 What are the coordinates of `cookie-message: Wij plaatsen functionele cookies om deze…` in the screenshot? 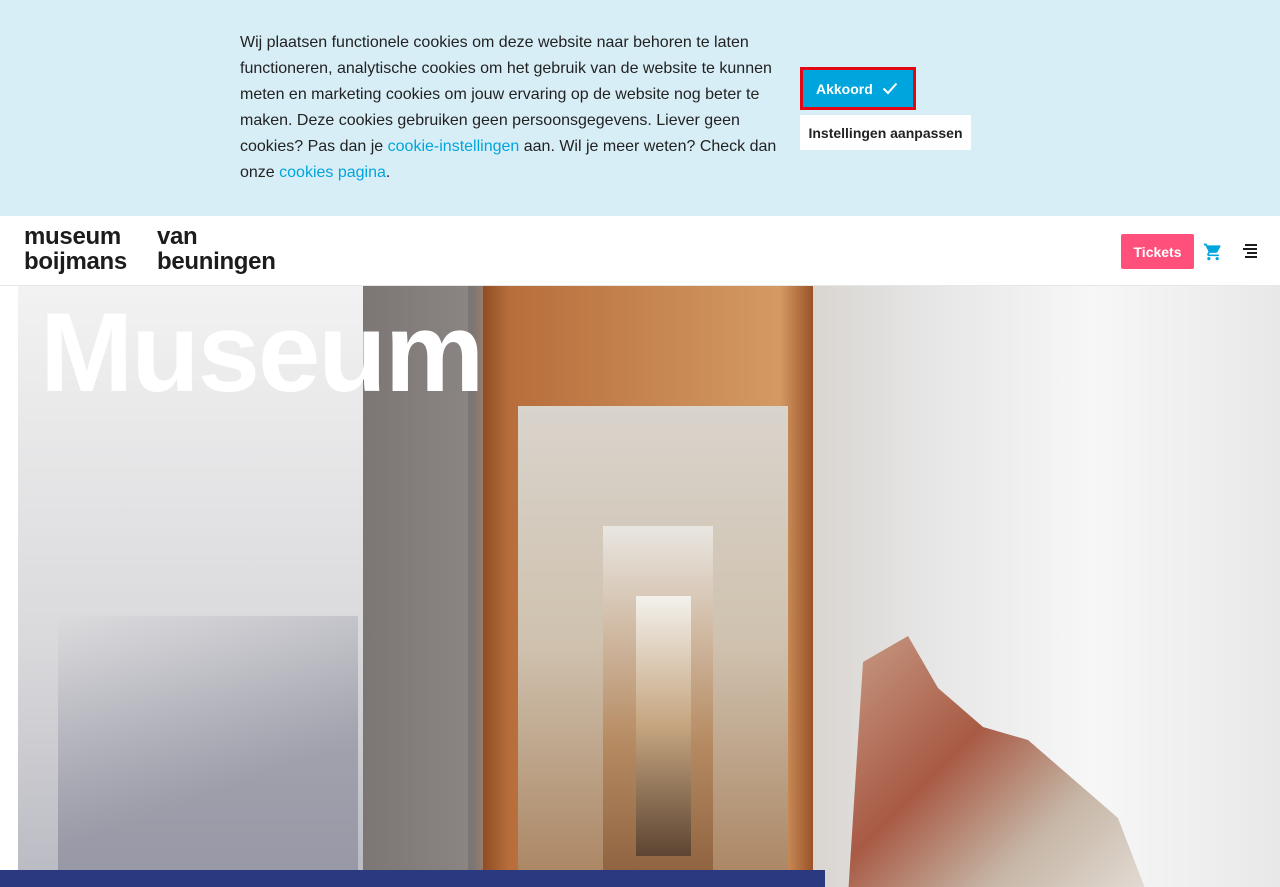 It's located at (512, 108).